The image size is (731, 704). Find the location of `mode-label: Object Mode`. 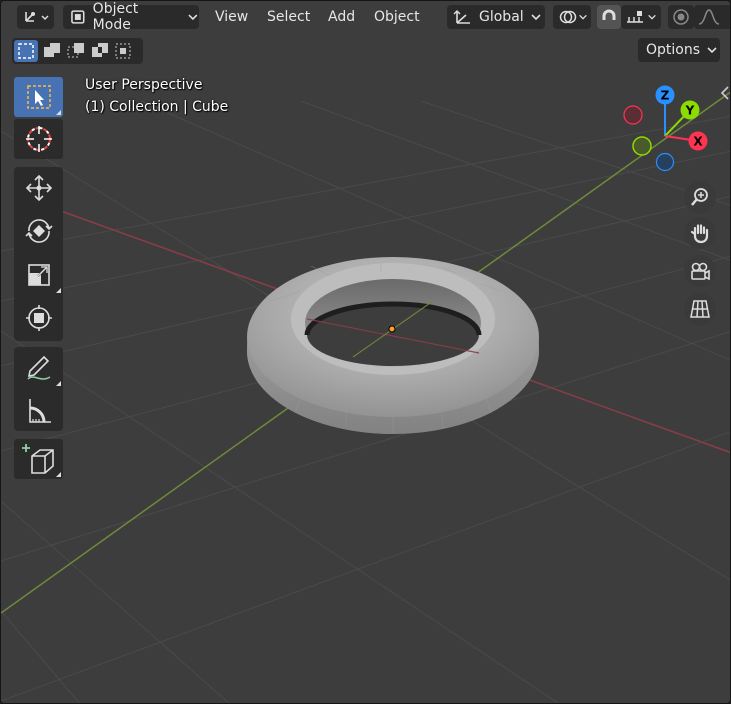

mode-label: Object Mode is located at coordinates (115, 17).